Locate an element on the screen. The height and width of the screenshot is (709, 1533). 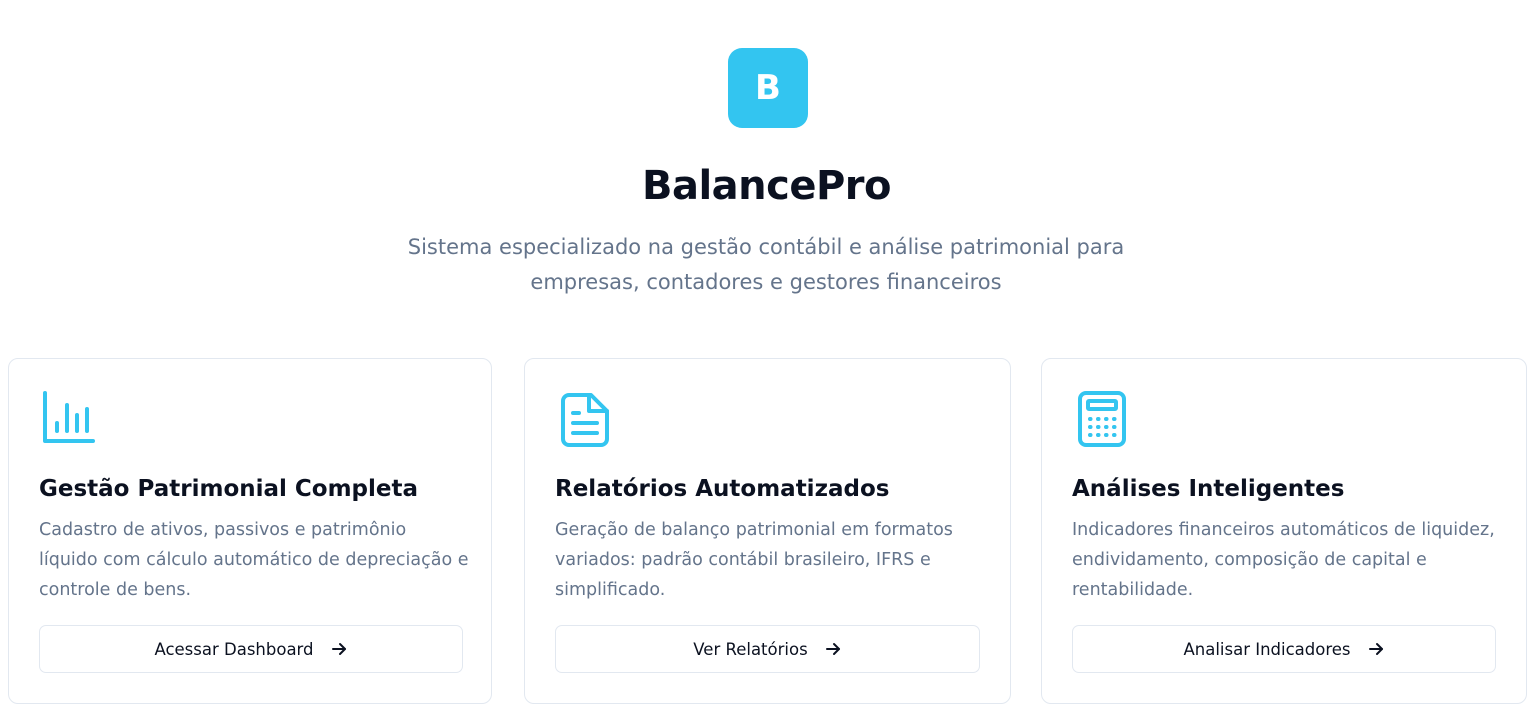
logo-letter: B is located at coordinates (768, 88).